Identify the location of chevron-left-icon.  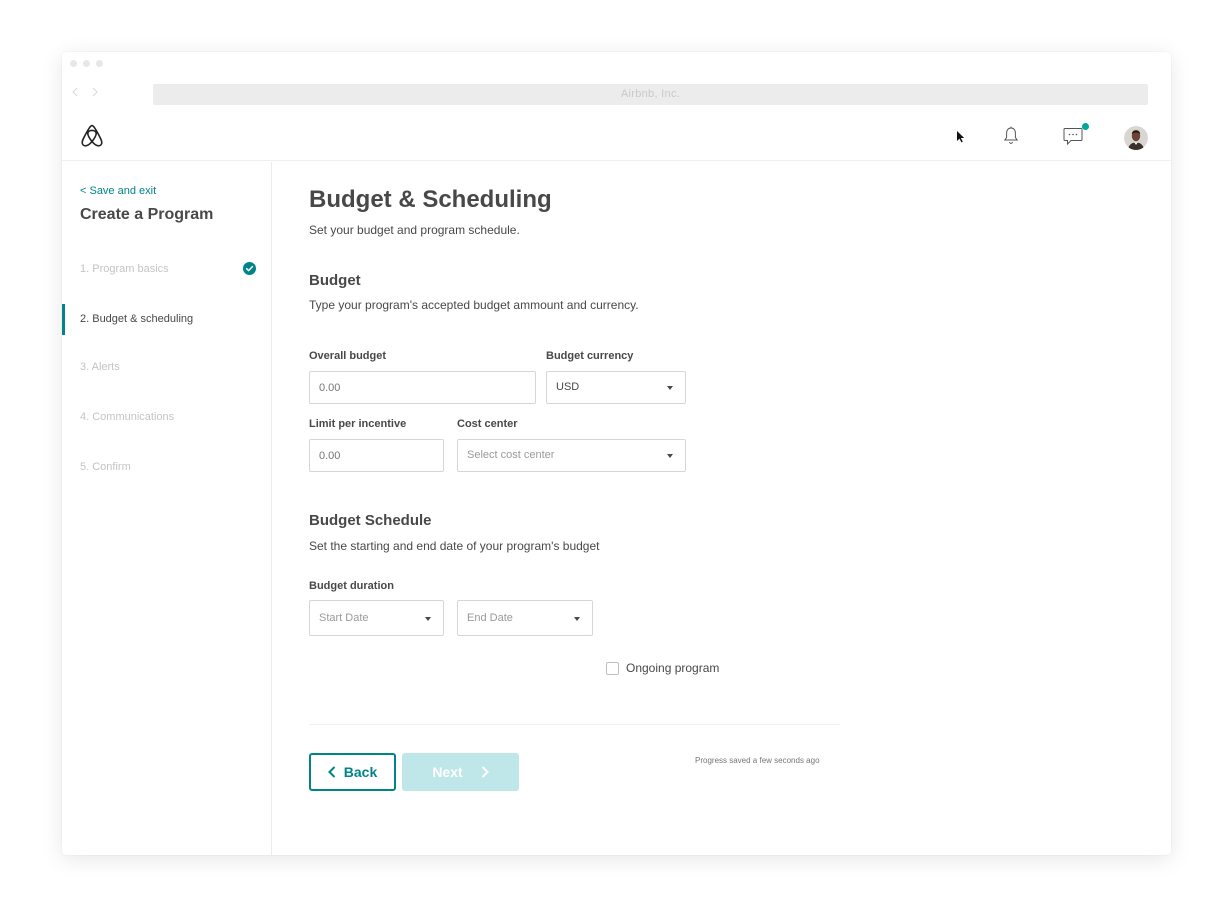
(331, 772).